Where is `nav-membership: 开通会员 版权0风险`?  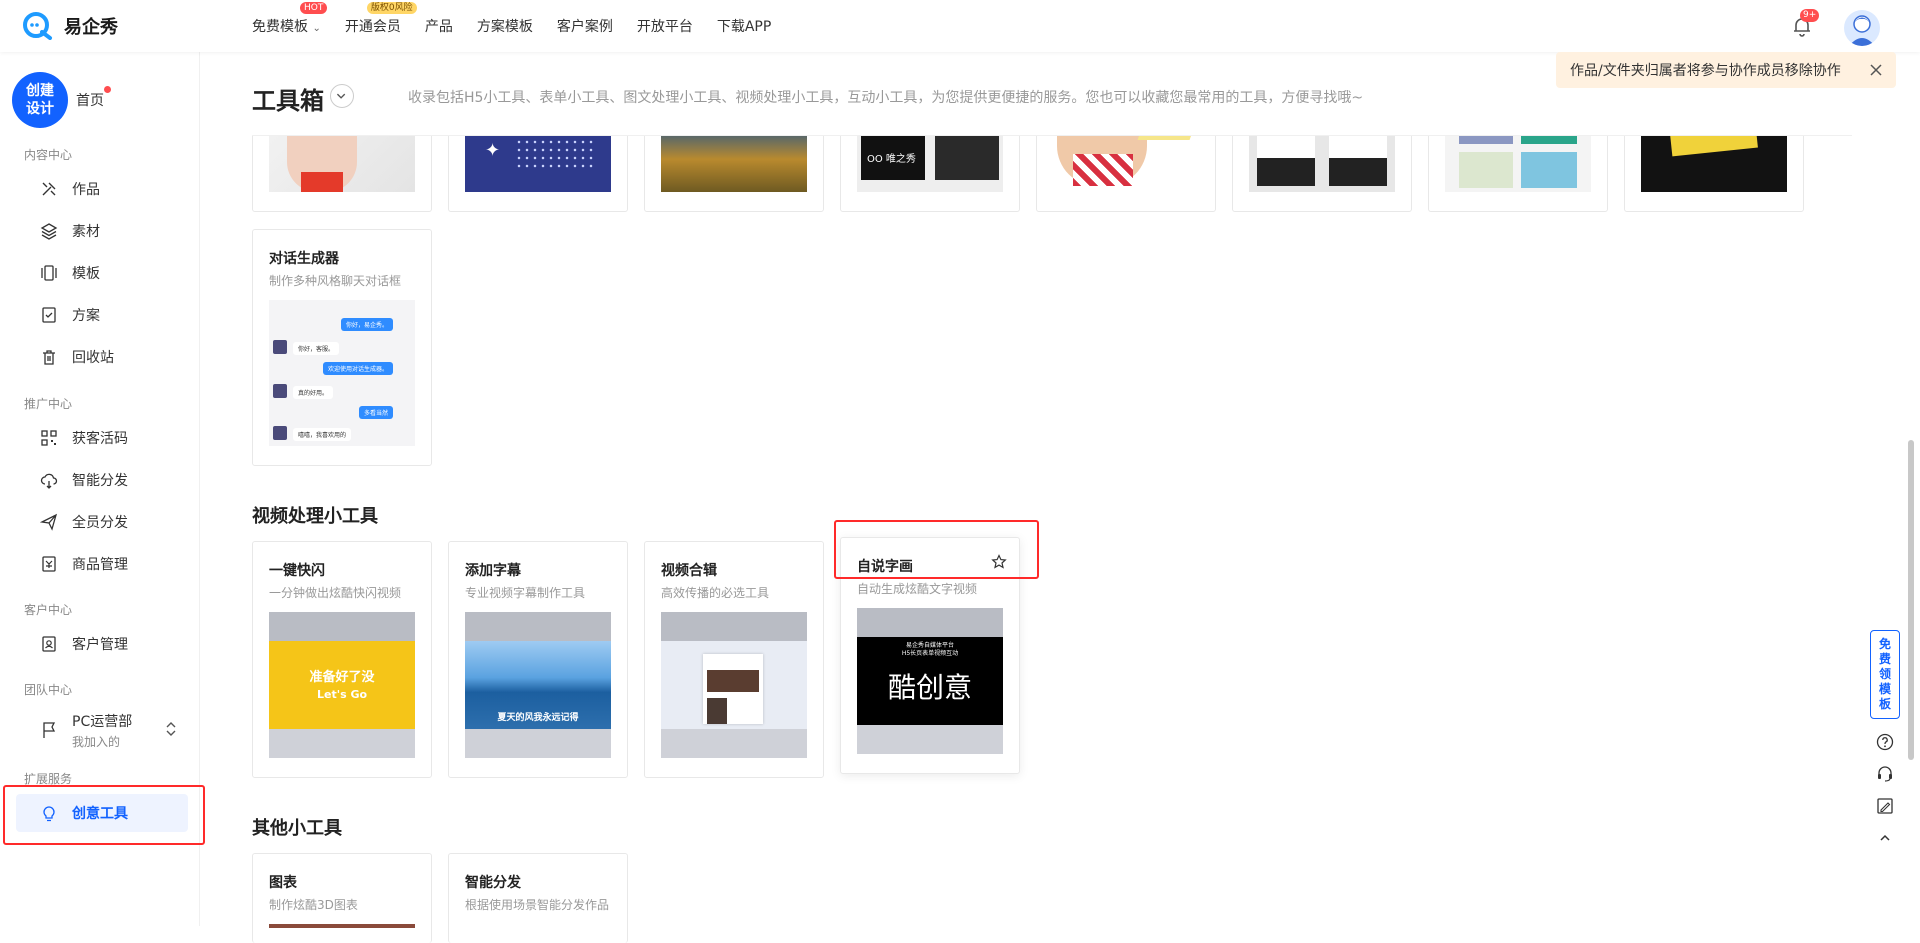
nav-membership: 开通会员 版权0风险 is located at coordinates (381, 19).